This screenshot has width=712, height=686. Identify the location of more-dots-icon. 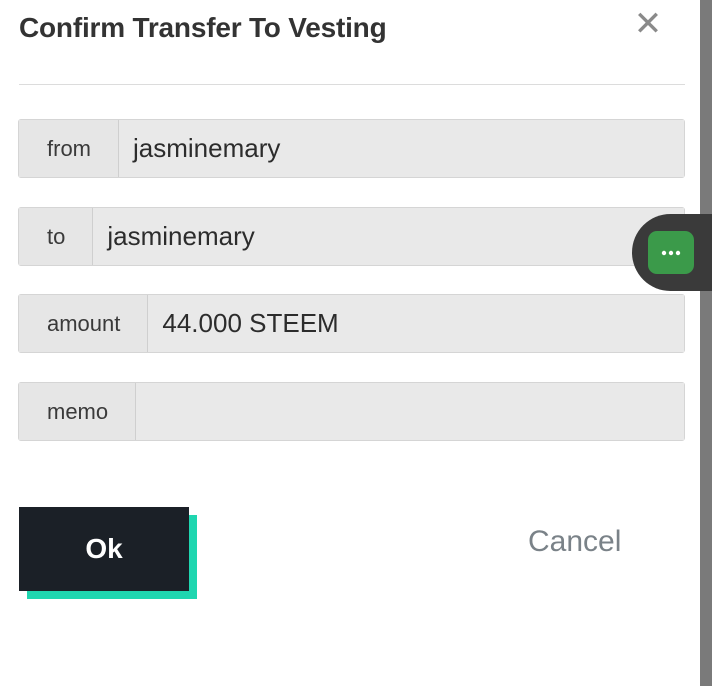
(671, 252).